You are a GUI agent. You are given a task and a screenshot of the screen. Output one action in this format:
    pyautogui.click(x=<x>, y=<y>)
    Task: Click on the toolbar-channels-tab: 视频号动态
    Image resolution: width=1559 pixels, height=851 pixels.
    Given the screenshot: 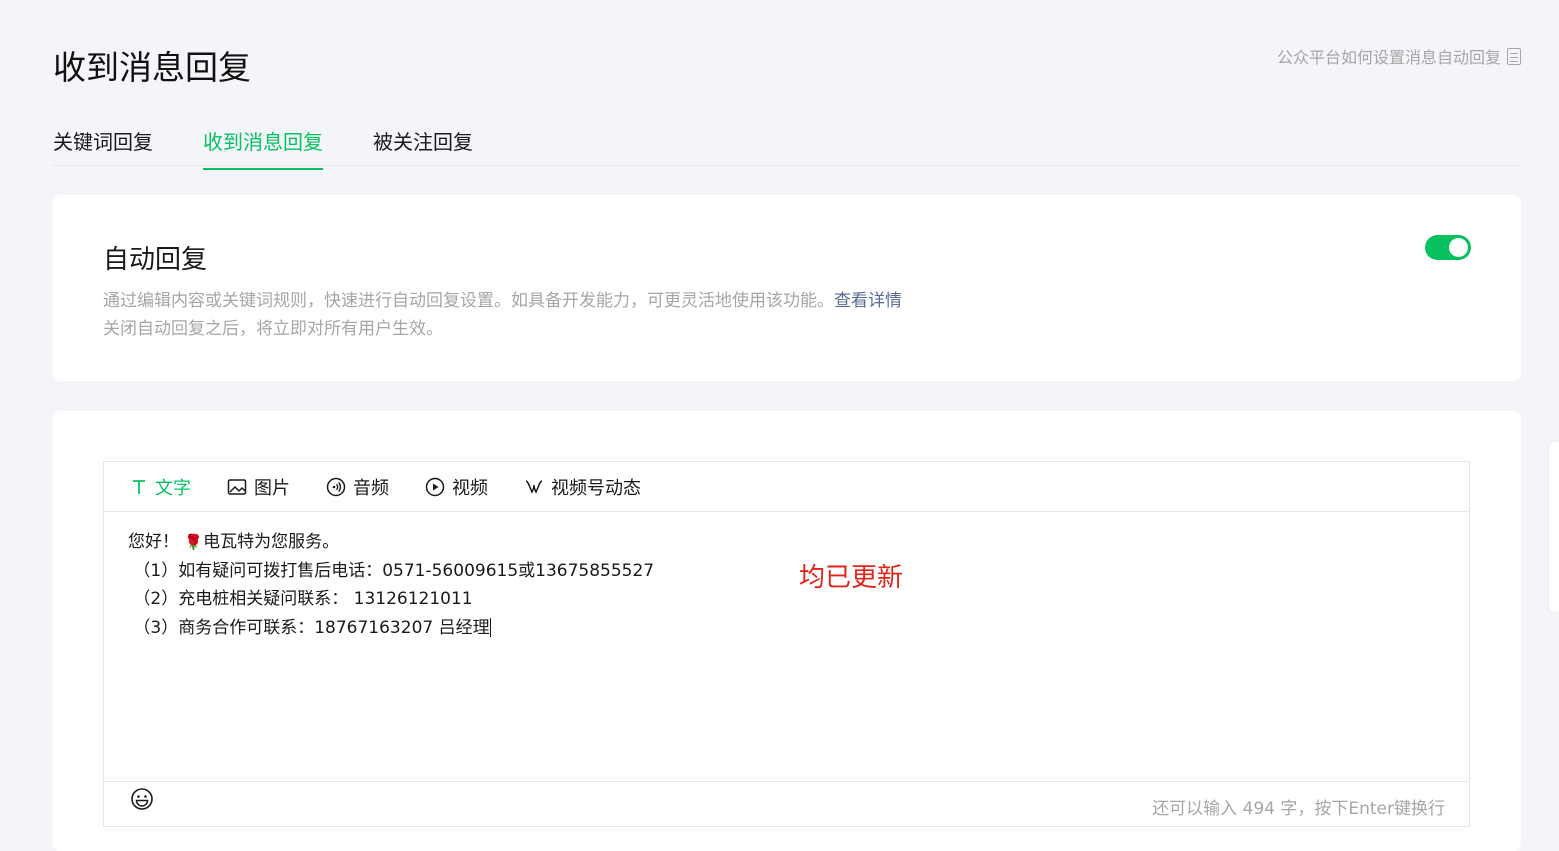 What is the action you would take?
    pyautogui.click(x=582, y=487)
    